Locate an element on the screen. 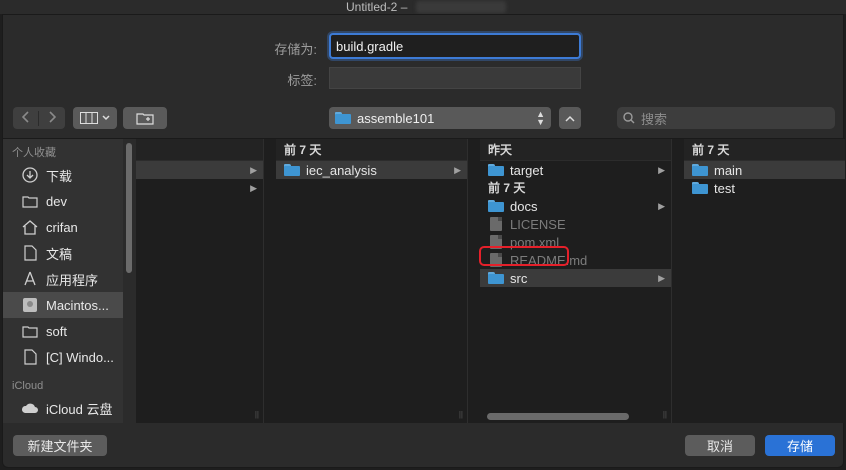 Image resolution: width=846 pixels, height=470 pixels. columns-view-icon is located at coordinates (89, 118).